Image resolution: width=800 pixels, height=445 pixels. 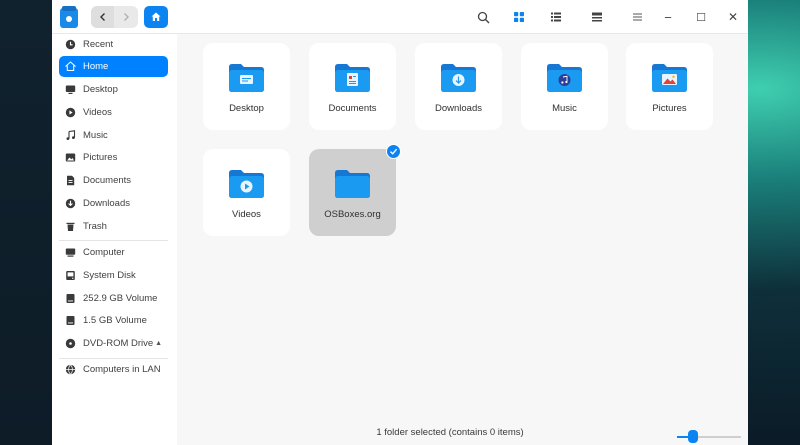 What do you see at coordinates (70, 204) in the screenshot?
I see `download-icon` at bounding box center [70, 204].